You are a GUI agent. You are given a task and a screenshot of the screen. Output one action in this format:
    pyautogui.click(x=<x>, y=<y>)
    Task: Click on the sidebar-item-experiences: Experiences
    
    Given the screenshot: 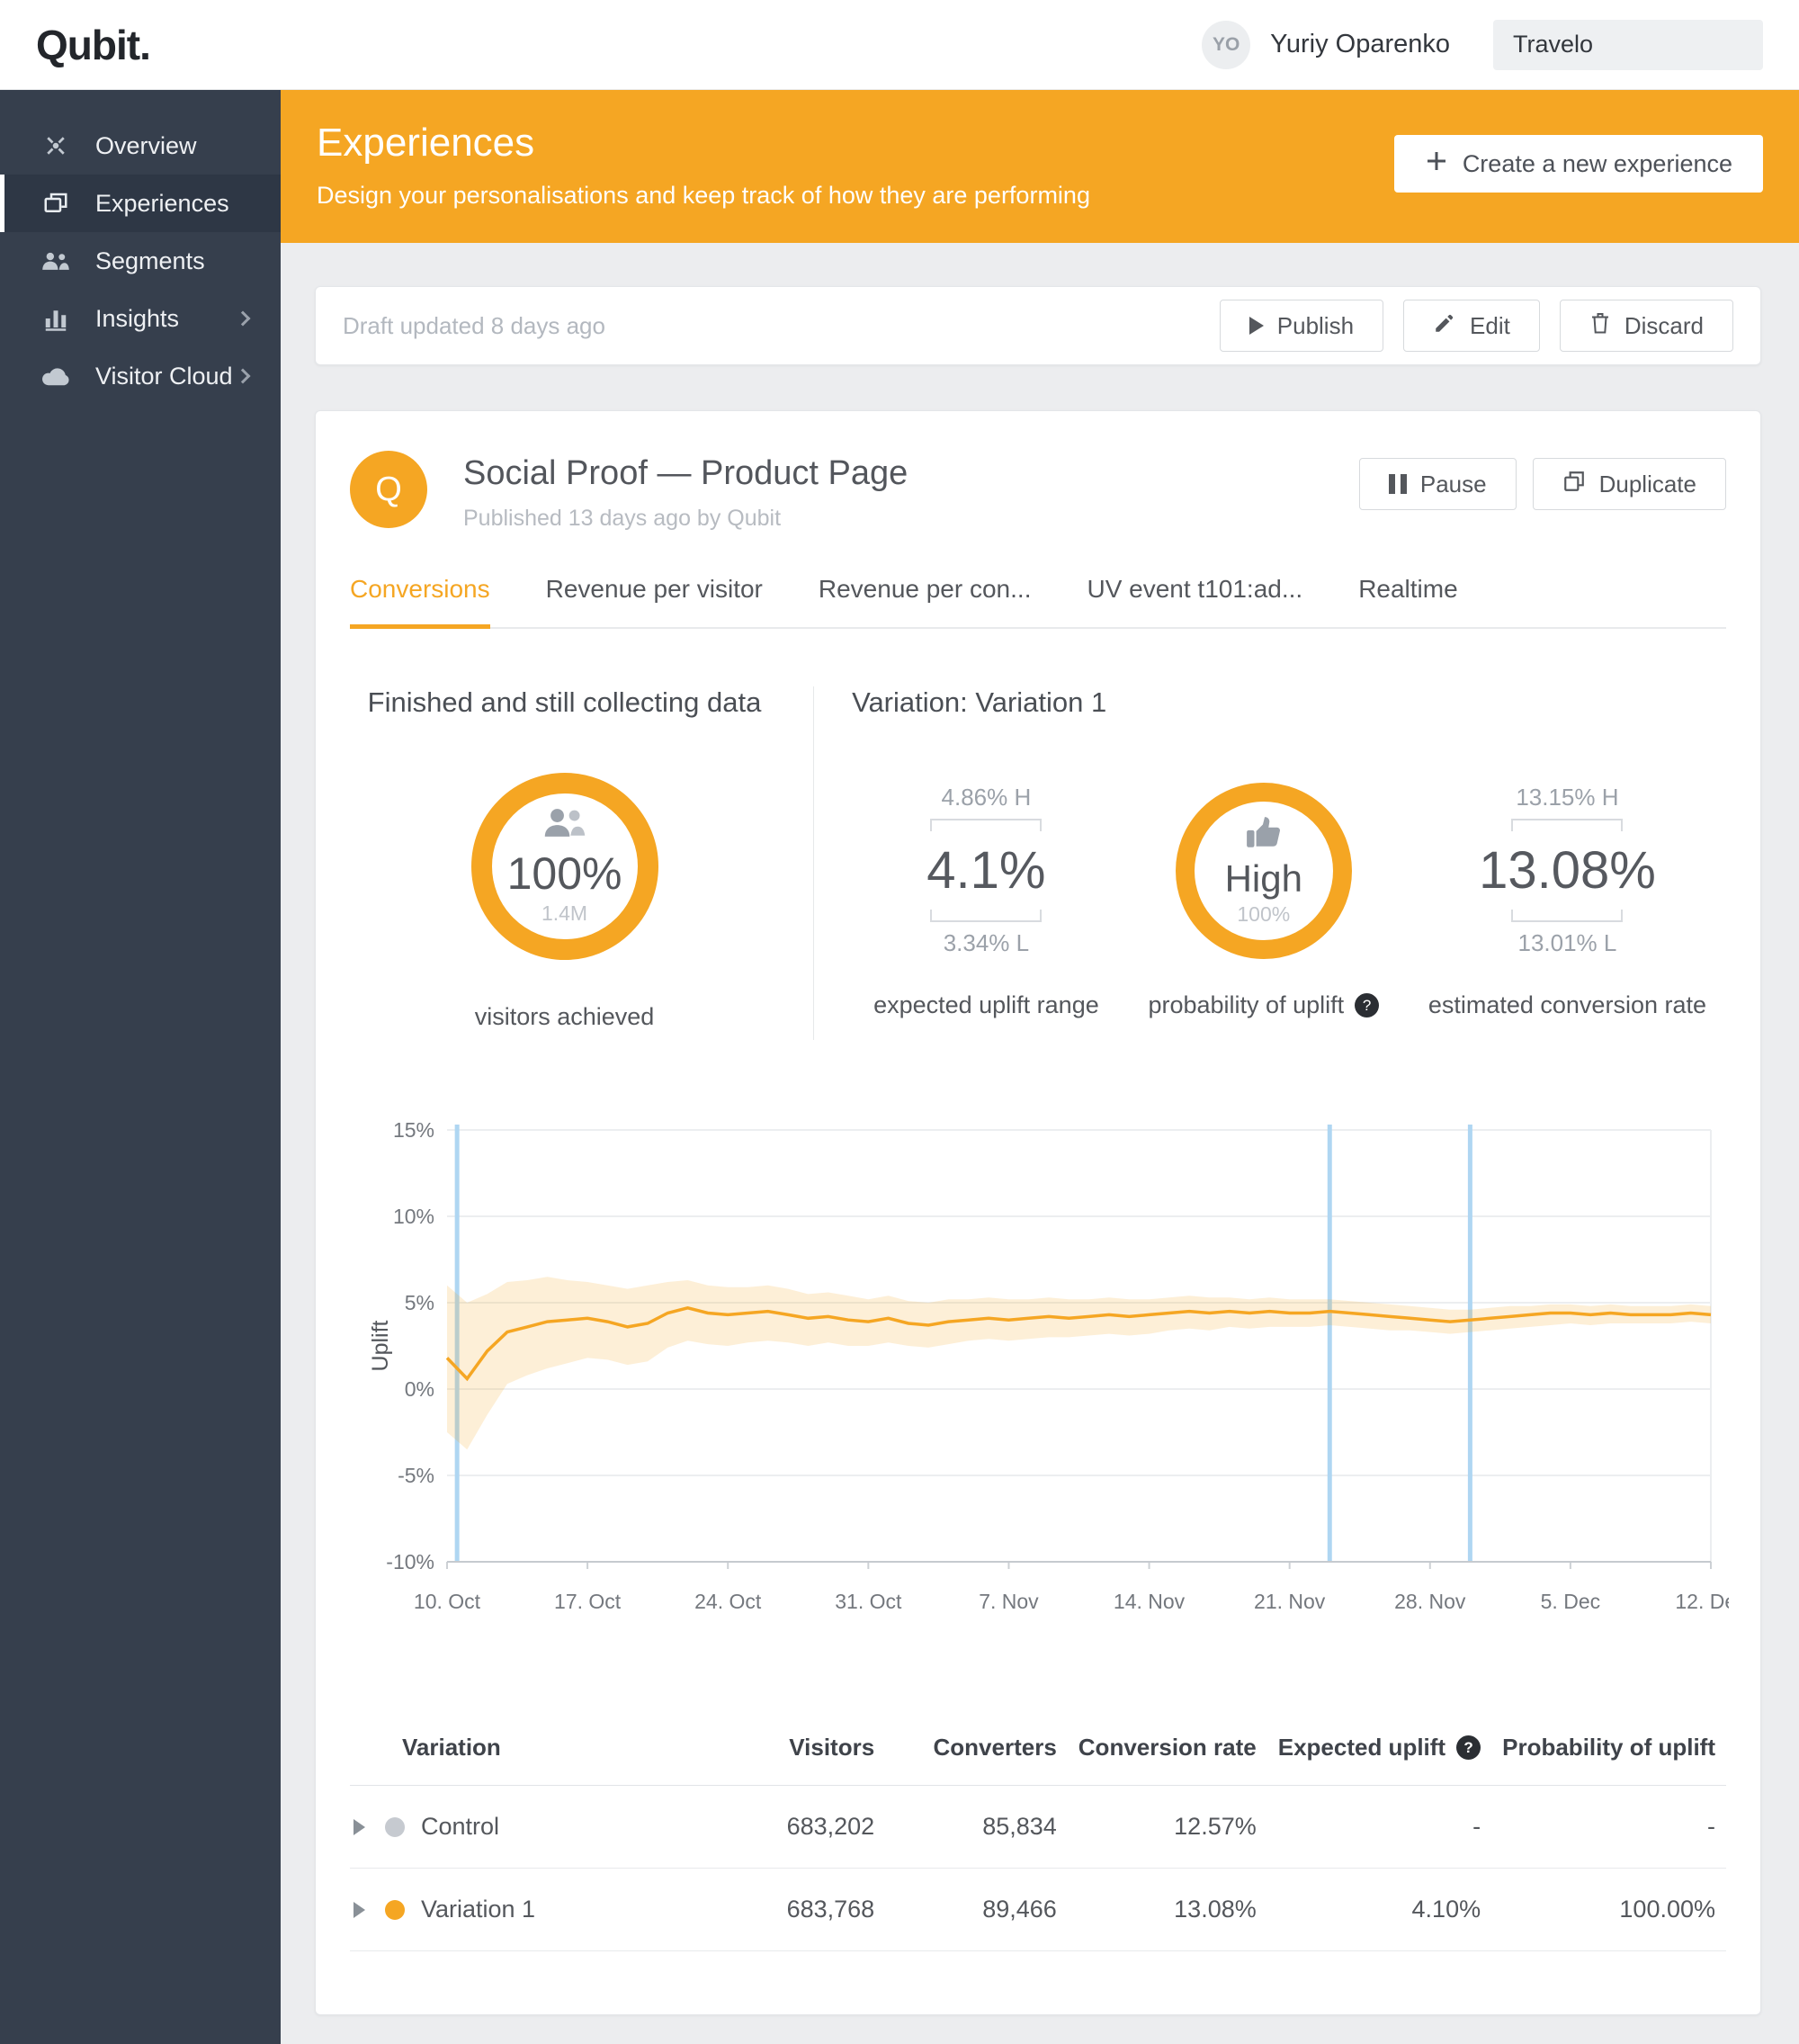 What is the action you would take?
    pyautogui.click(x=140, y=203)
    